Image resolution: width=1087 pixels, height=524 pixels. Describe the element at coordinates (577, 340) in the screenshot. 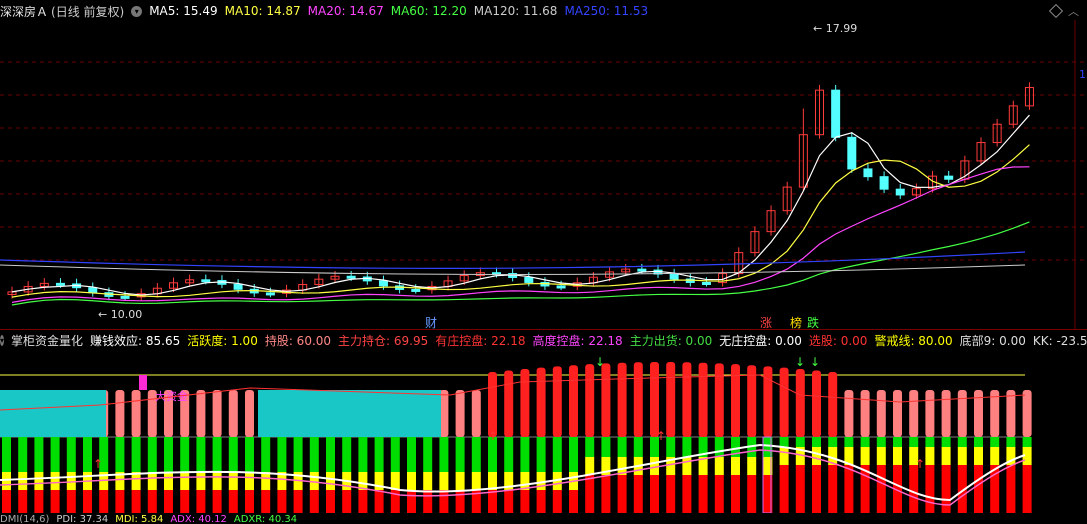

I see `indicator-value-5: 高度控盘: 22.18` at that location.